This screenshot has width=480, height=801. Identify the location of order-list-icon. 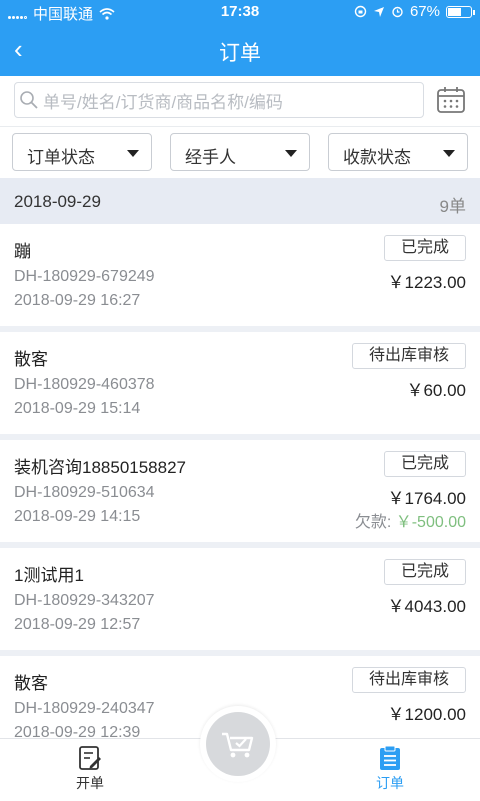
(390, 757).